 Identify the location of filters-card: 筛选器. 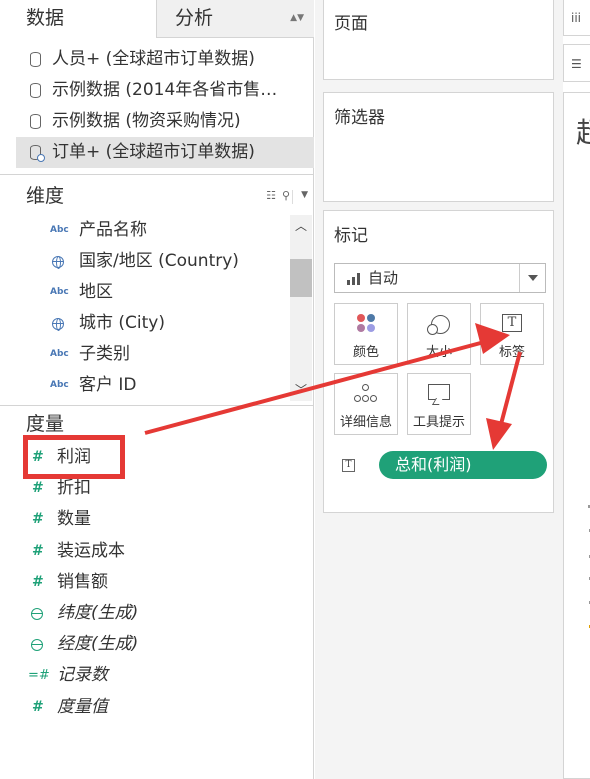
(438, 147).